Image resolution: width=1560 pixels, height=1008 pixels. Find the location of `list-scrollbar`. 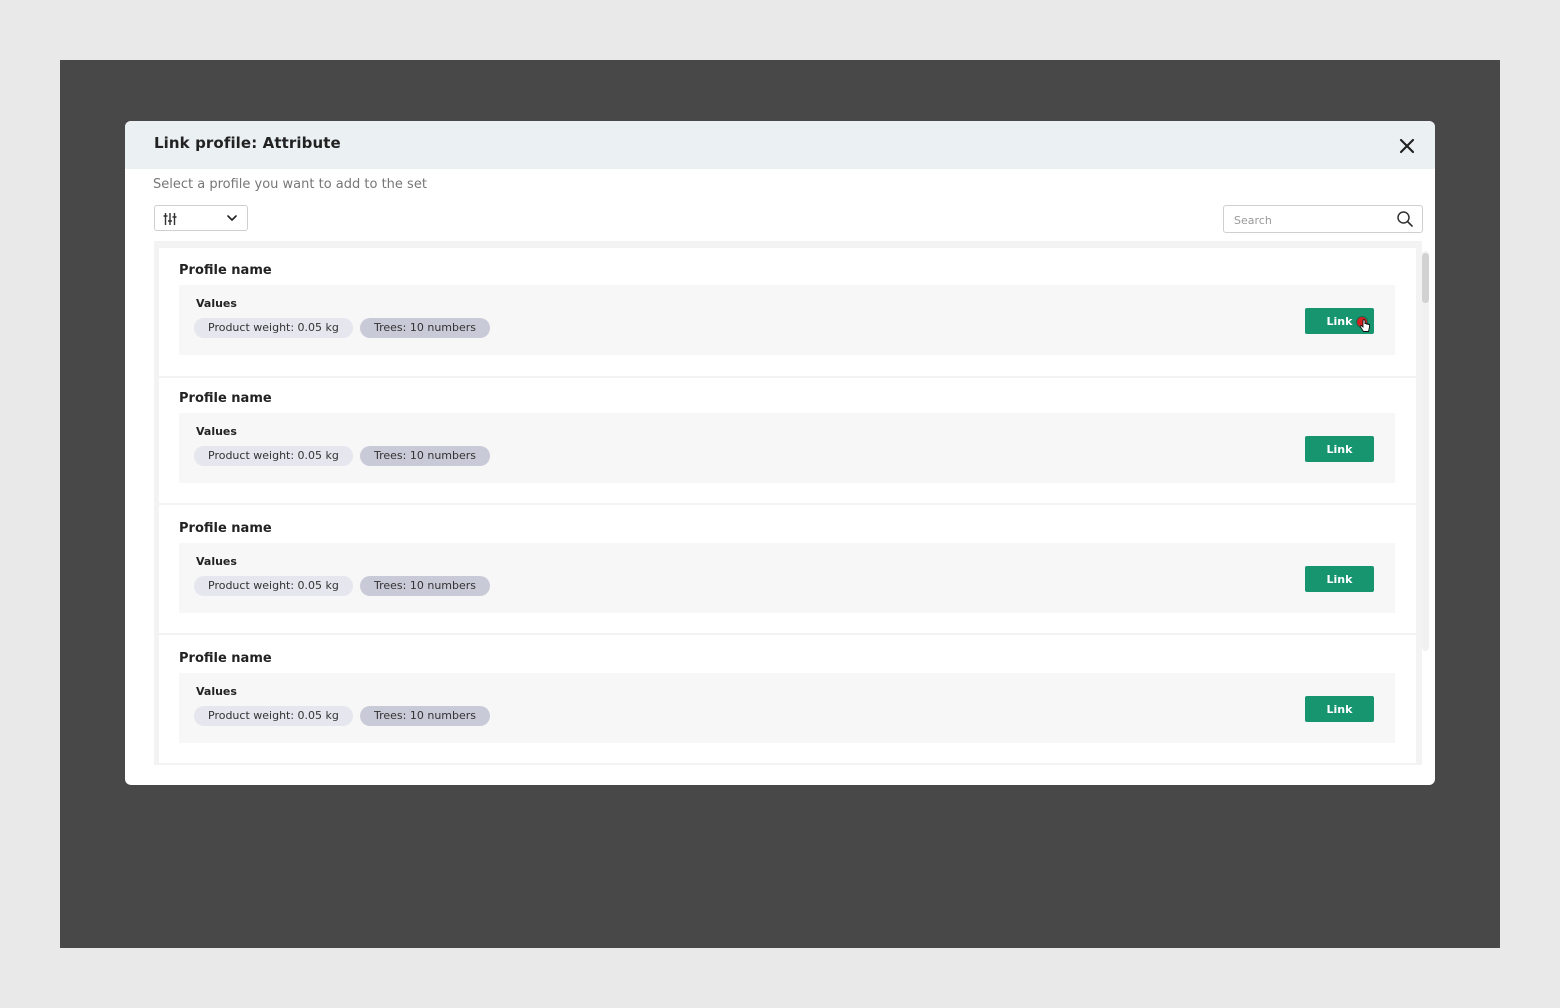

list-scrollbar is located at coordinates (1425, 451).